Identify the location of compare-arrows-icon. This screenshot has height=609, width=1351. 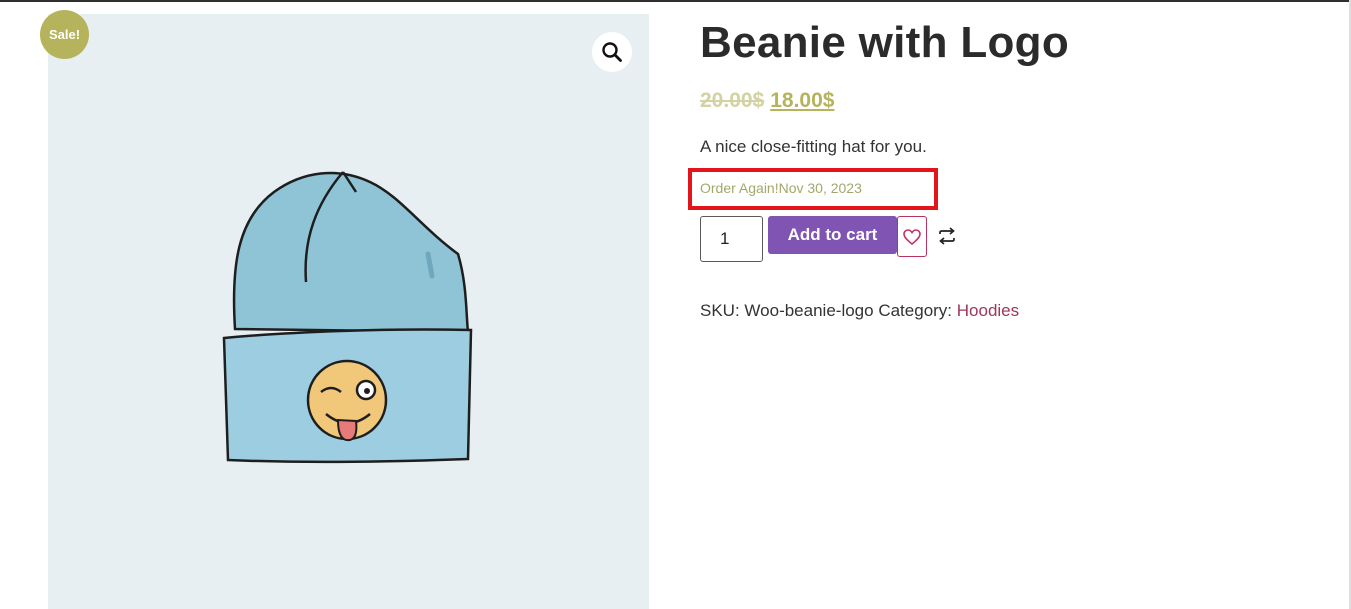
(947, 236).